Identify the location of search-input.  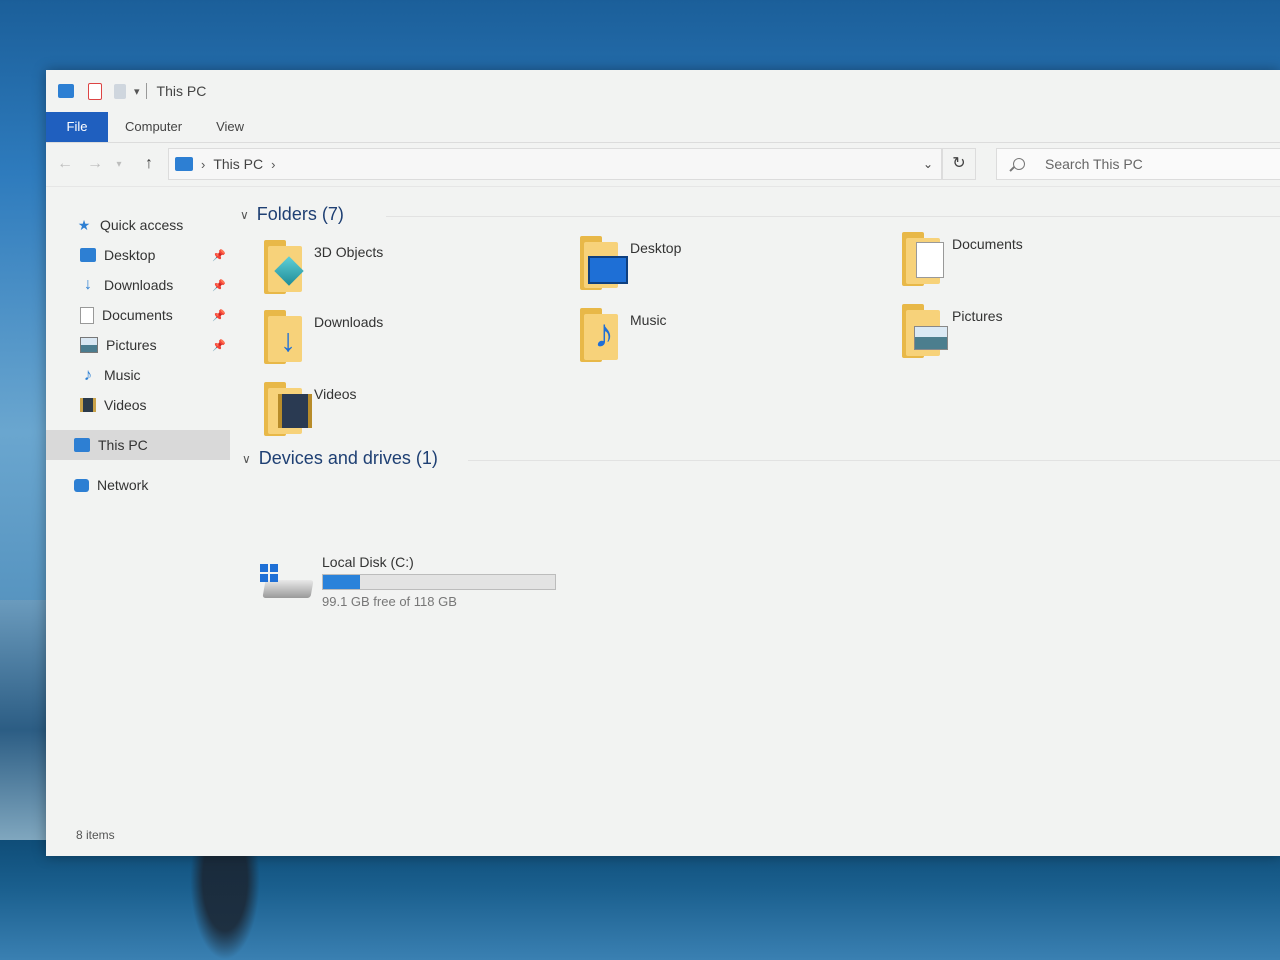
(1155, 164).